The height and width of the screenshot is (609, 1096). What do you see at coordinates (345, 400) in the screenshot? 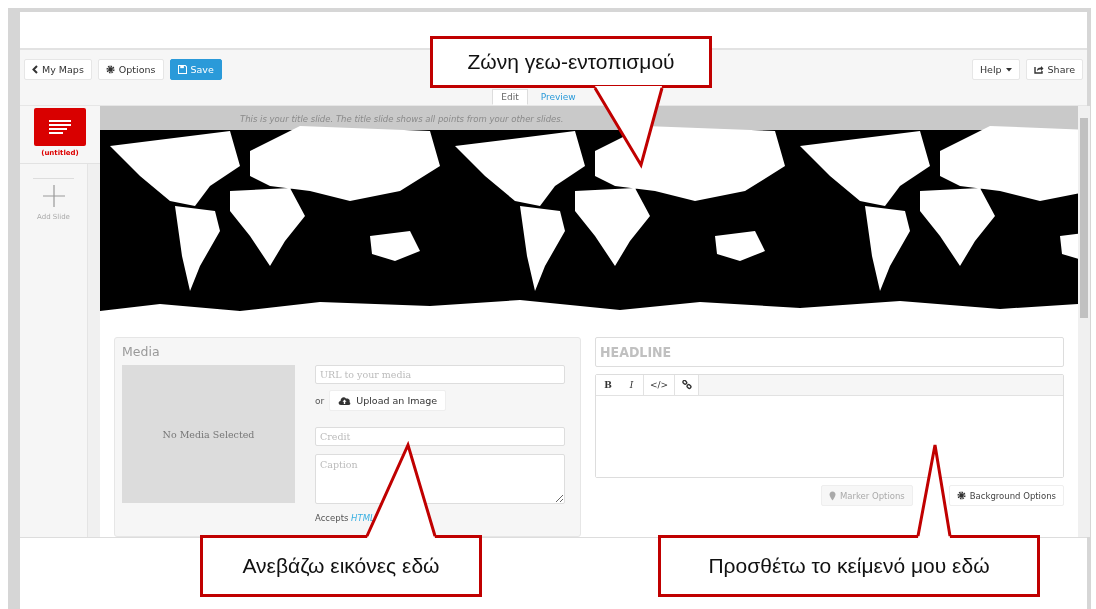
I see `cloud-upload-icon` at bounding box center [345, 400].